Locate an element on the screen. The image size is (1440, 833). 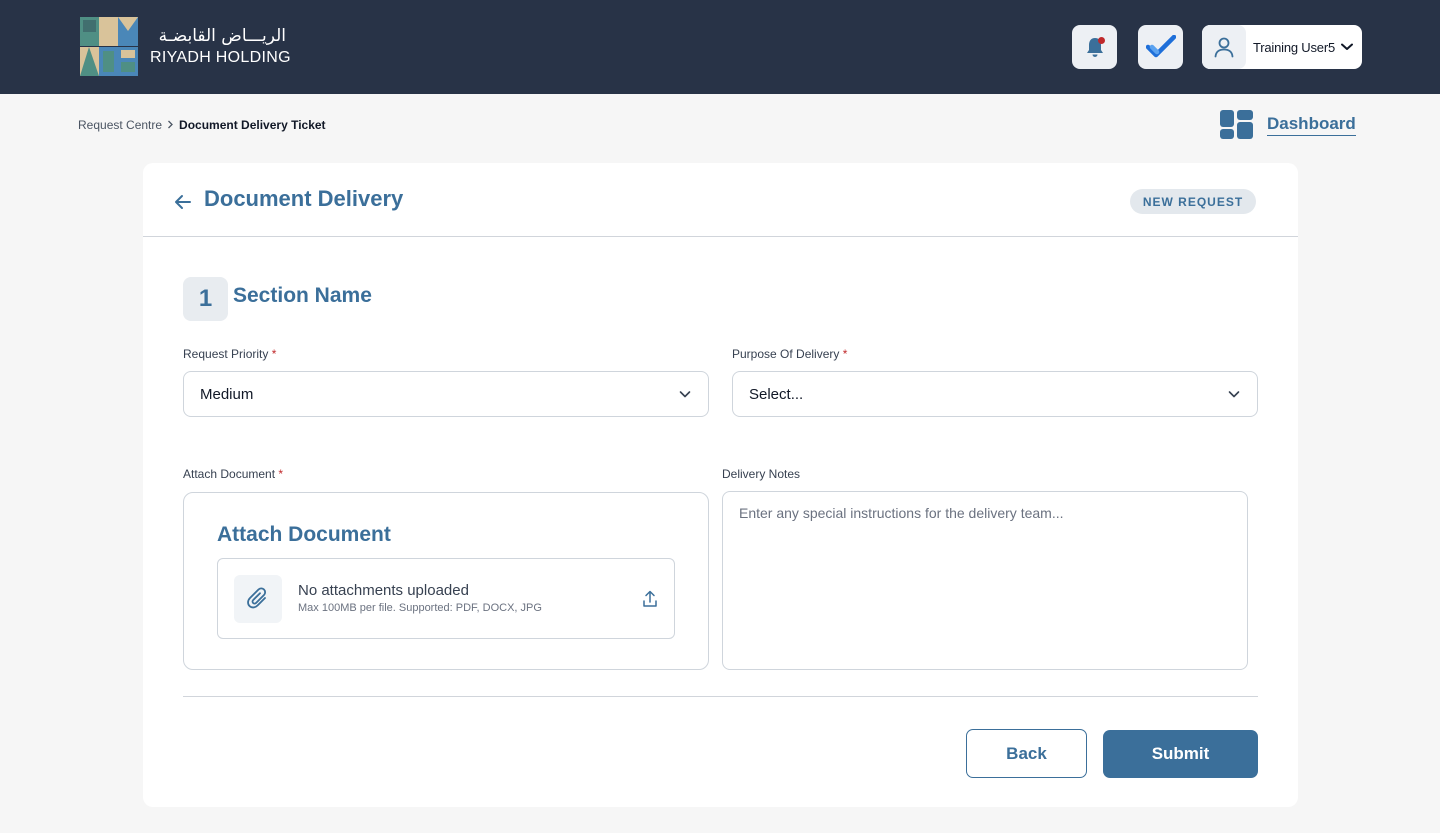
request-priority-label: Request Priority * is located at coordinates (229, 354).